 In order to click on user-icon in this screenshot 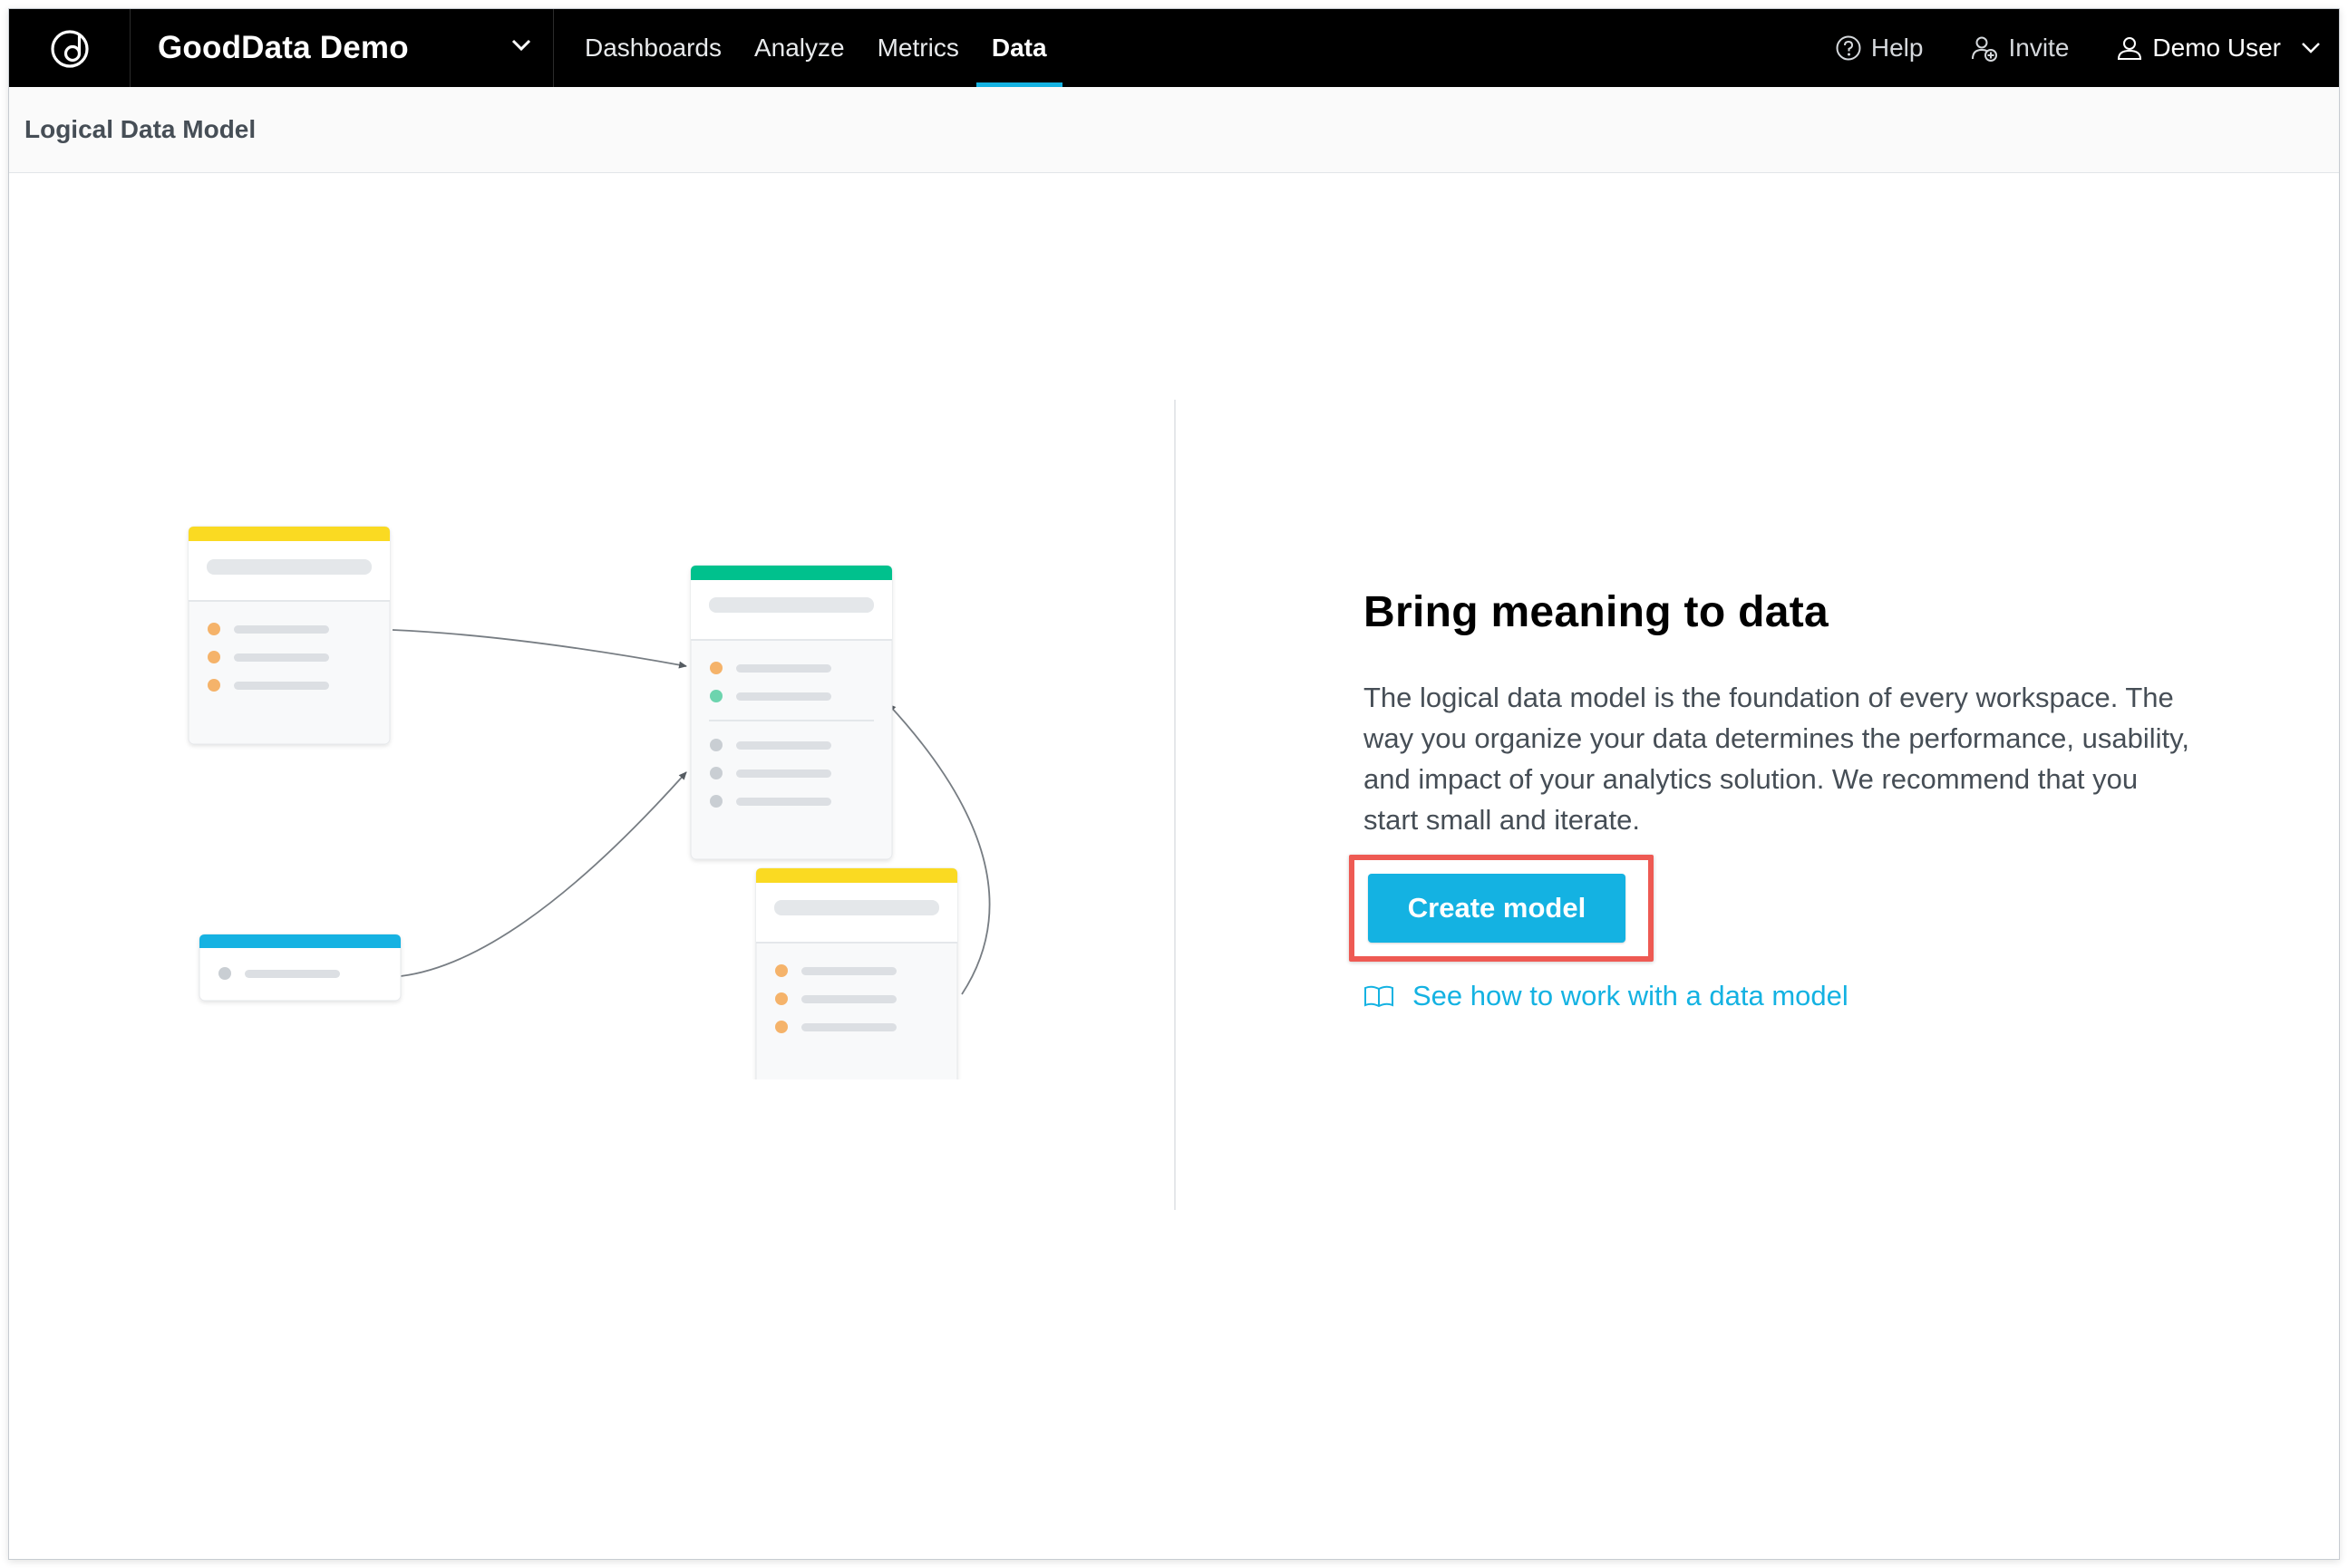, I will do `click(2130, 49)`.